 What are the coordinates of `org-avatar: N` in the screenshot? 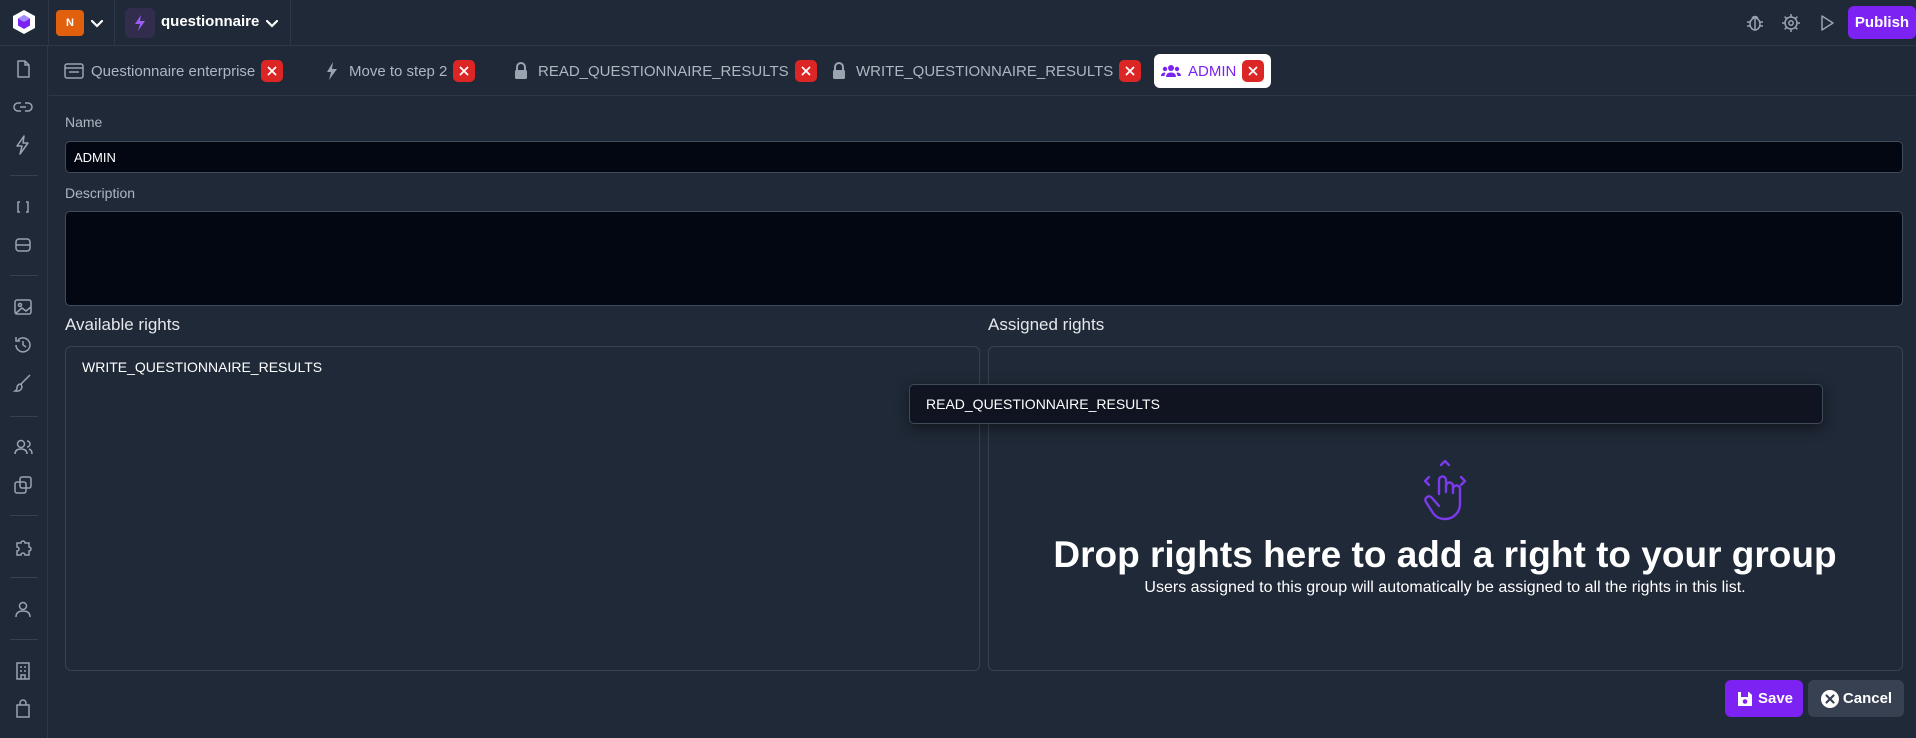 It's located at (70, 23).